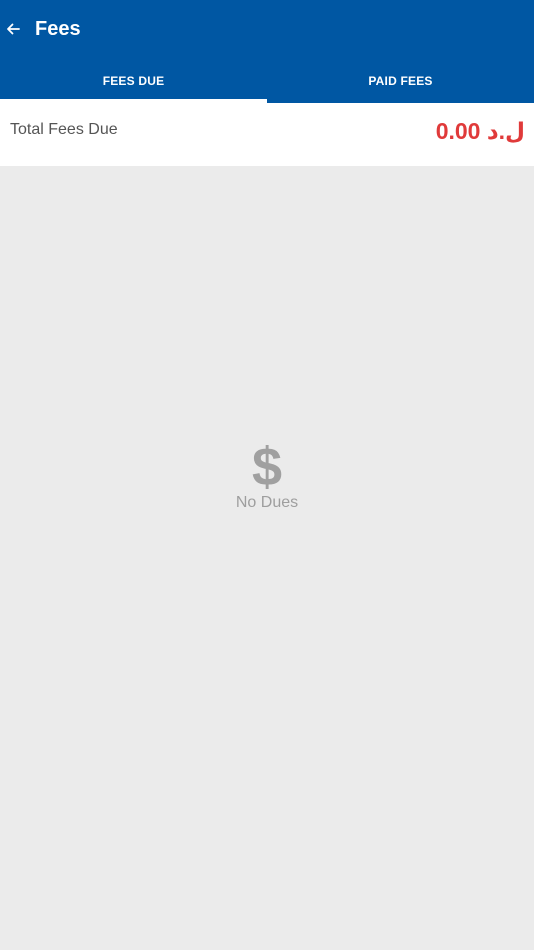  I want to click on arrow-left-icon, so click(13, 29).